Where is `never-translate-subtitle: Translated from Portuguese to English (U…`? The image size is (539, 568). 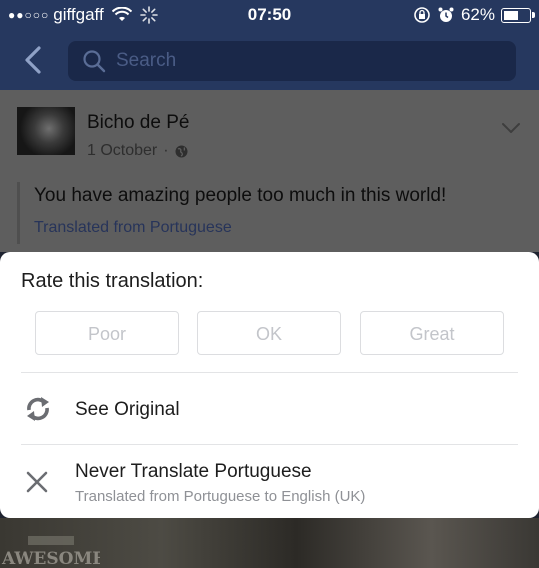 never-translate-subtitle: Translated from Portuguese to English (U… is located at coordinates (220, 496).